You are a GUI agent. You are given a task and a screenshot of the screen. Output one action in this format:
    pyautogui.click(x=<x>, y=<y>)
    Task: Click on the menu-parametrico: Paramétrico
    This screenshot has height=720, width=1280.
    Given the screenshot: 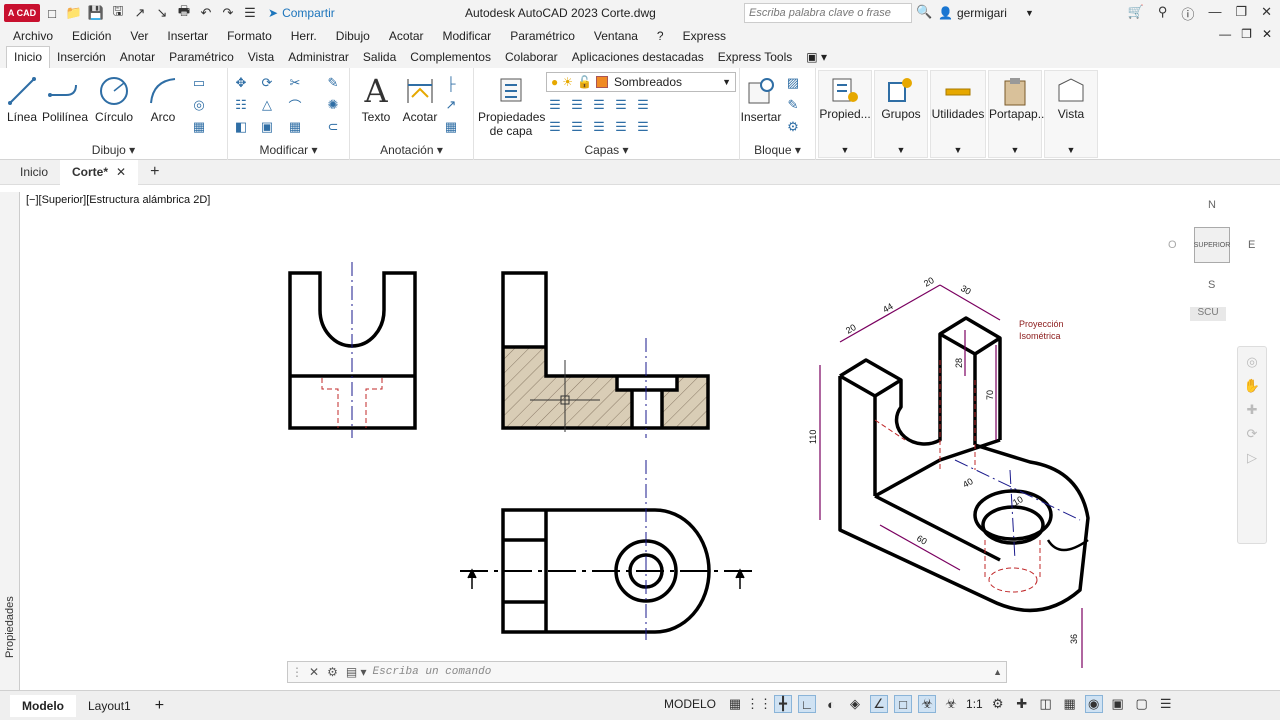 What is the action you would take?
    pyautogui.click(x=542, y=36)
    